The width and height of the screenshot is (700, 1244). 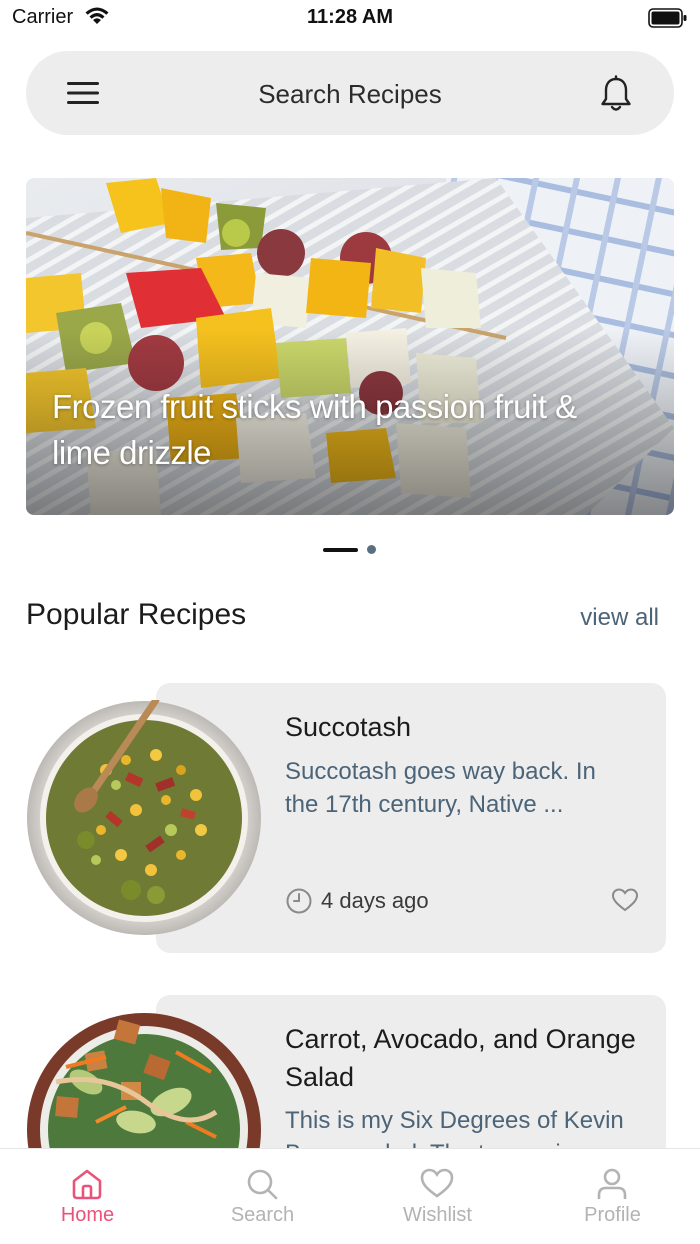 What do you see at coordinates (460, 1058) in the screenshot?
I see `recipe-title: Carrot, Avocado, and Orange Salad` at bounding box center [460, 1058].